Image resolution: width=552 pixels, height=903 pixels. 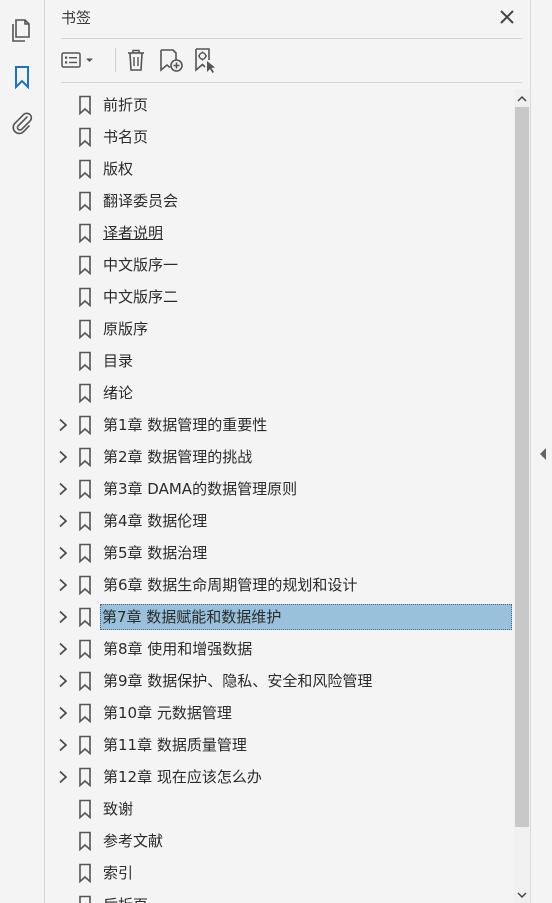 I want to click on bookmark-item: 第3章 DAMA的数据管理原则, so click(x=279, y=489).